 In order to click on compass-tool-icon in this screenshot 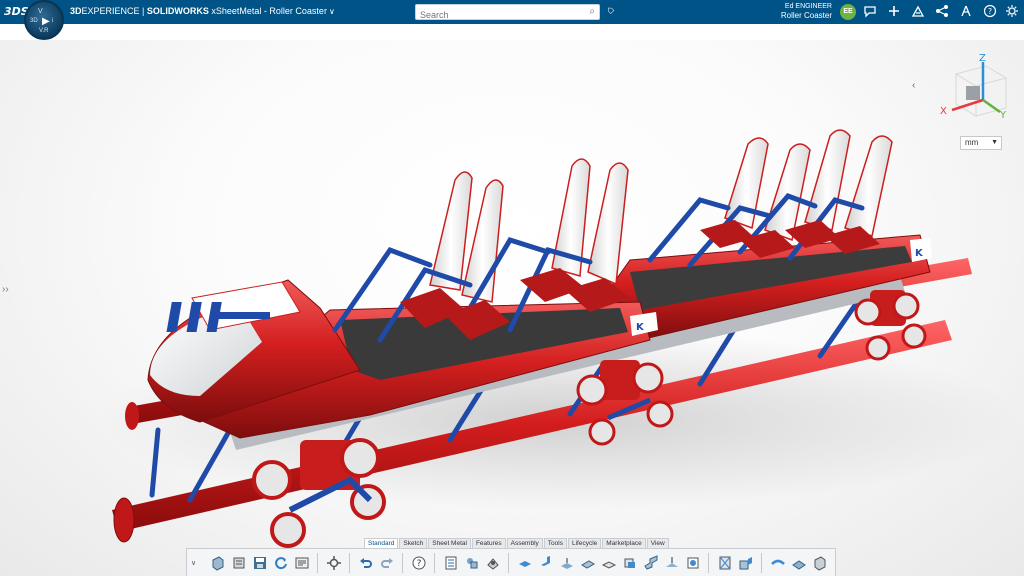, I will do `click(966, 12)`.